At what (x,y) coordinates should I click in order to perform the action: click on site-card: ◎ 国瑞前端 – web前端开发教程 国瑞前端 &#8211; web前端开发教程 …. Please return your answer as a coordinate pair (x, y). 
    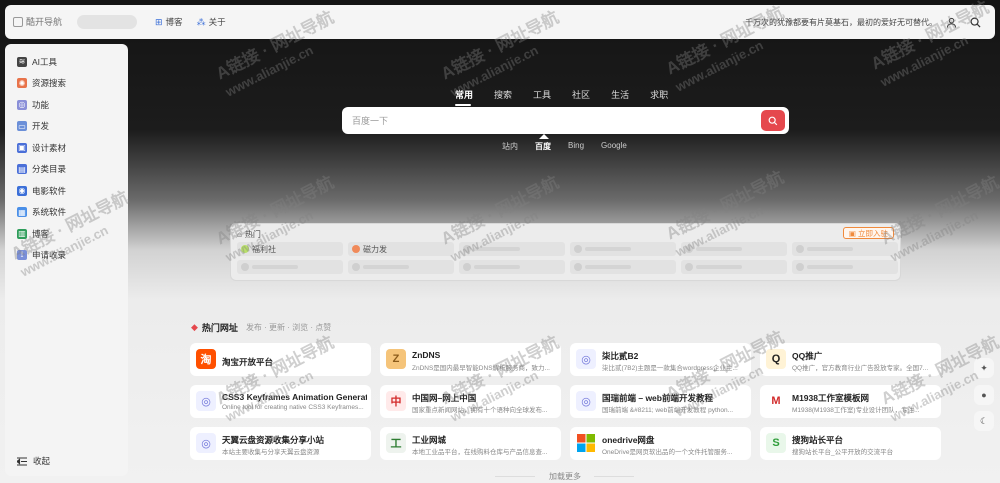
    Looking at the image, I should click on (660, 401).